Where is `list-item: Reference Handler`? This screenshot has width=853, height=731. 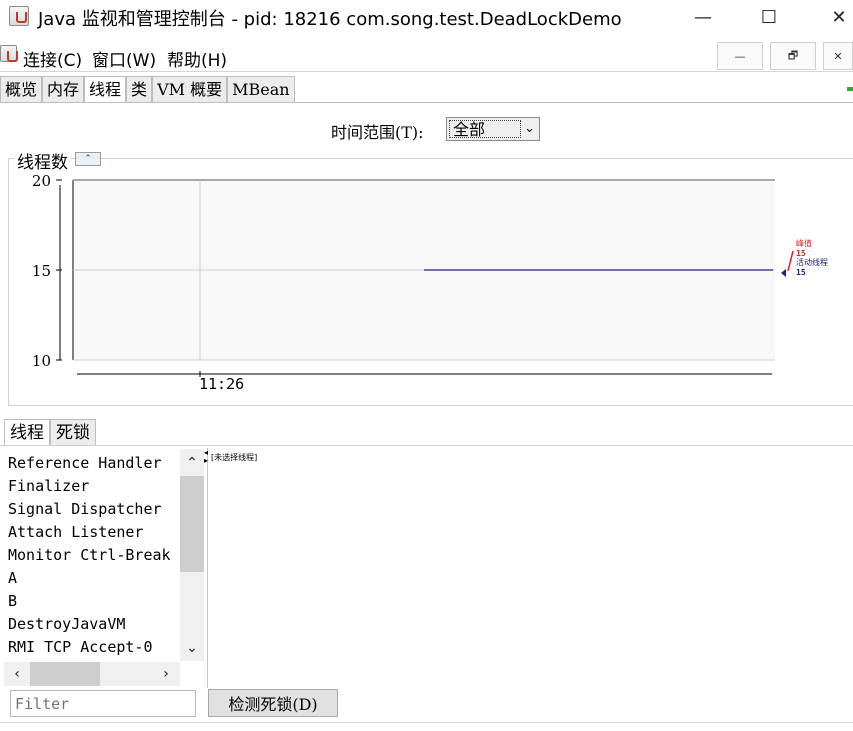 list-item: Reference Handler is located at coordinates (85, 463).